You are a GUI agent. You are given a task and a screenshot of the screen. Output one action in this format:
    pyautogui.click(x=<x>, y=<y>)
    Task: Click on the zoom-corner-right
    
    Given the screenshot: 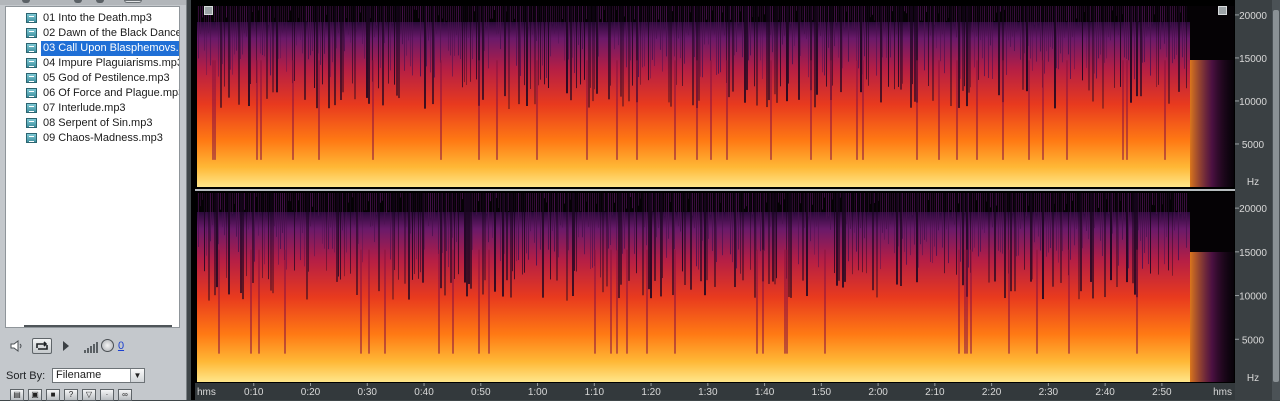 What is the action you would take?
    pyautogui.click(x=1222, y=10)
    